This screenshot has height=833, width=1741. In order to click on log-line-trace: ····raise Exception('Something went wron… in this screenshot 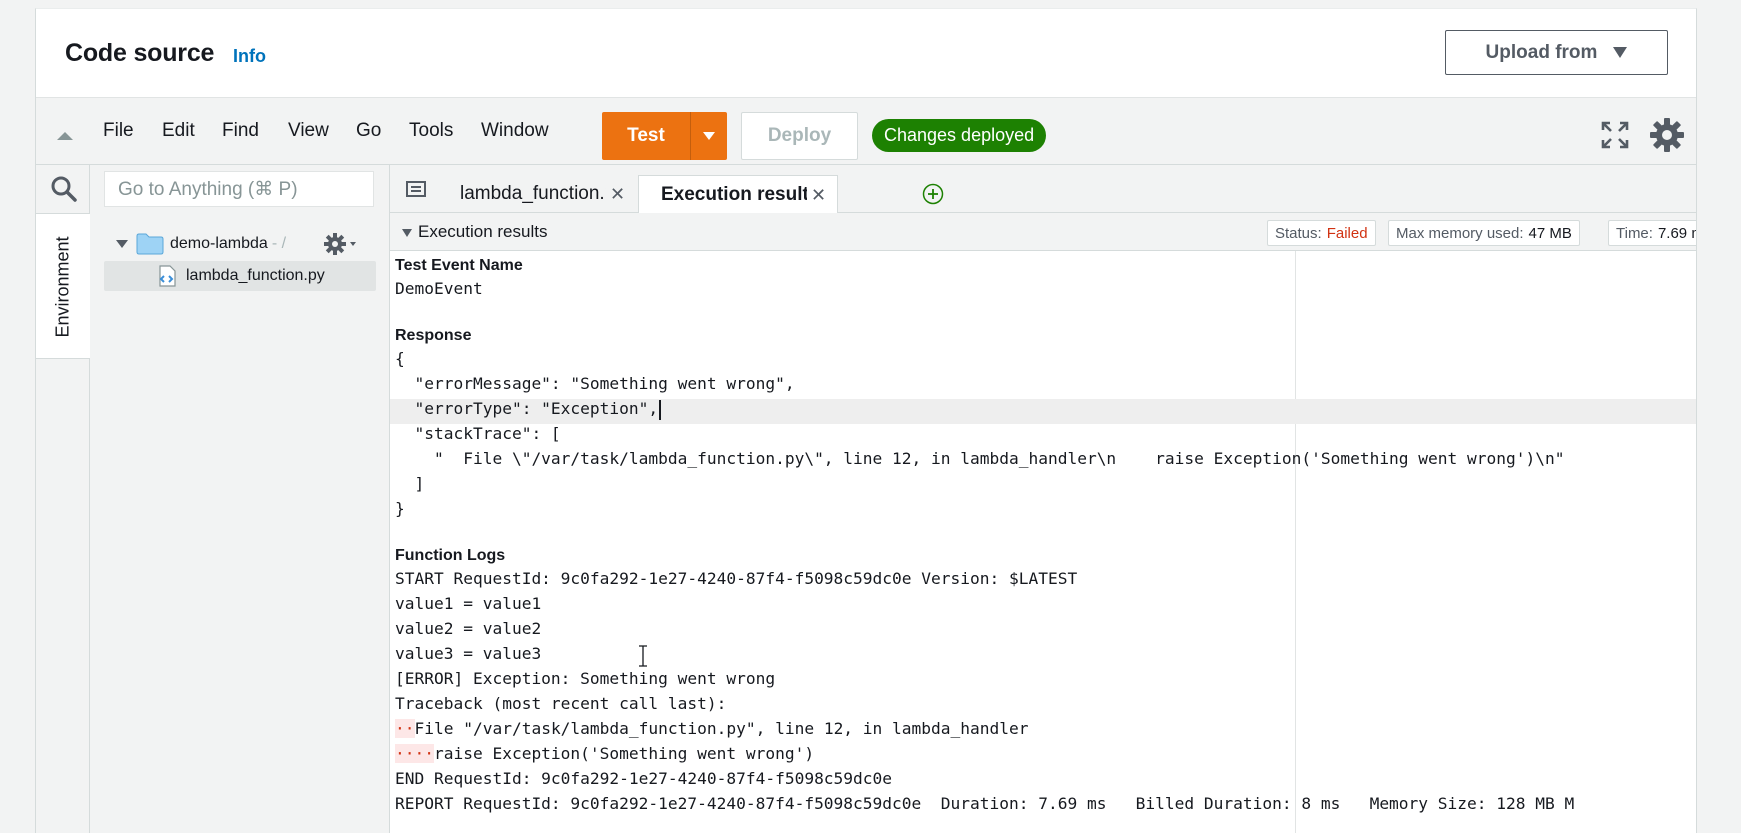, I will do `click(604, 756)`.